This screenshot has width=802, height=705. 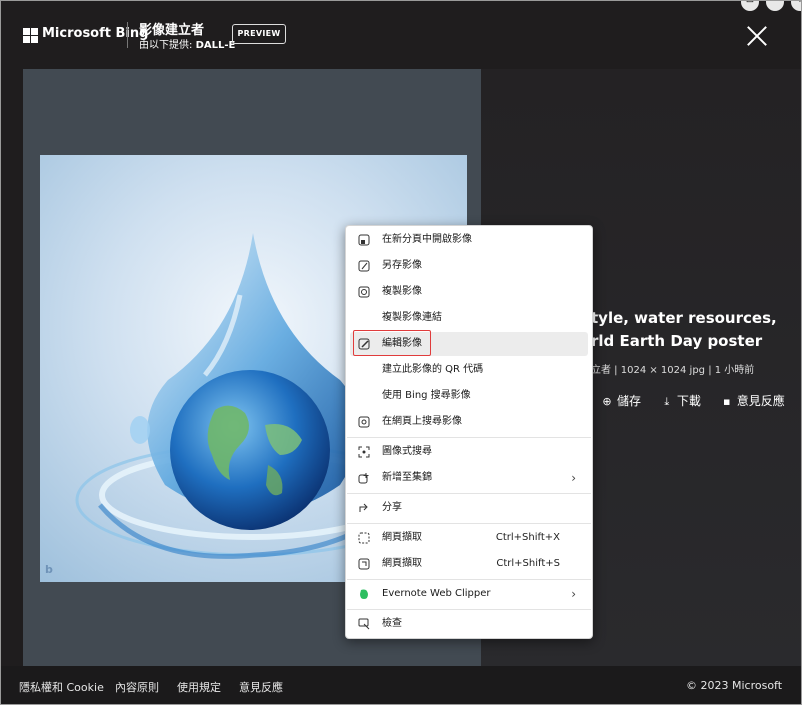 I want to click on collection-icon: ⊕, so click(x=607, y=401).